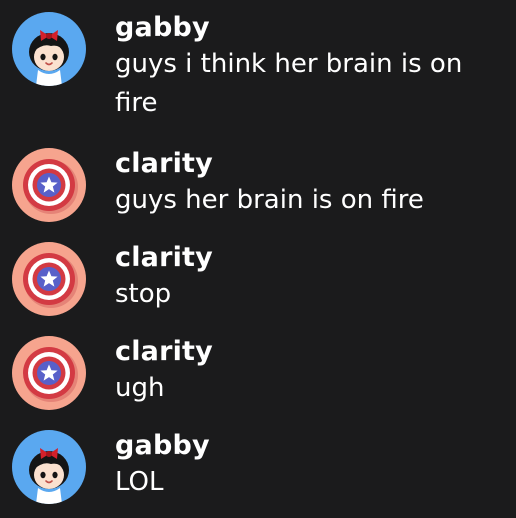 The height and width of the screenshot is (518, 516). What do you see at coordinates (139, 482) in the screenshot?
I see `message-text: LOL` at bounding box center [139, 482].